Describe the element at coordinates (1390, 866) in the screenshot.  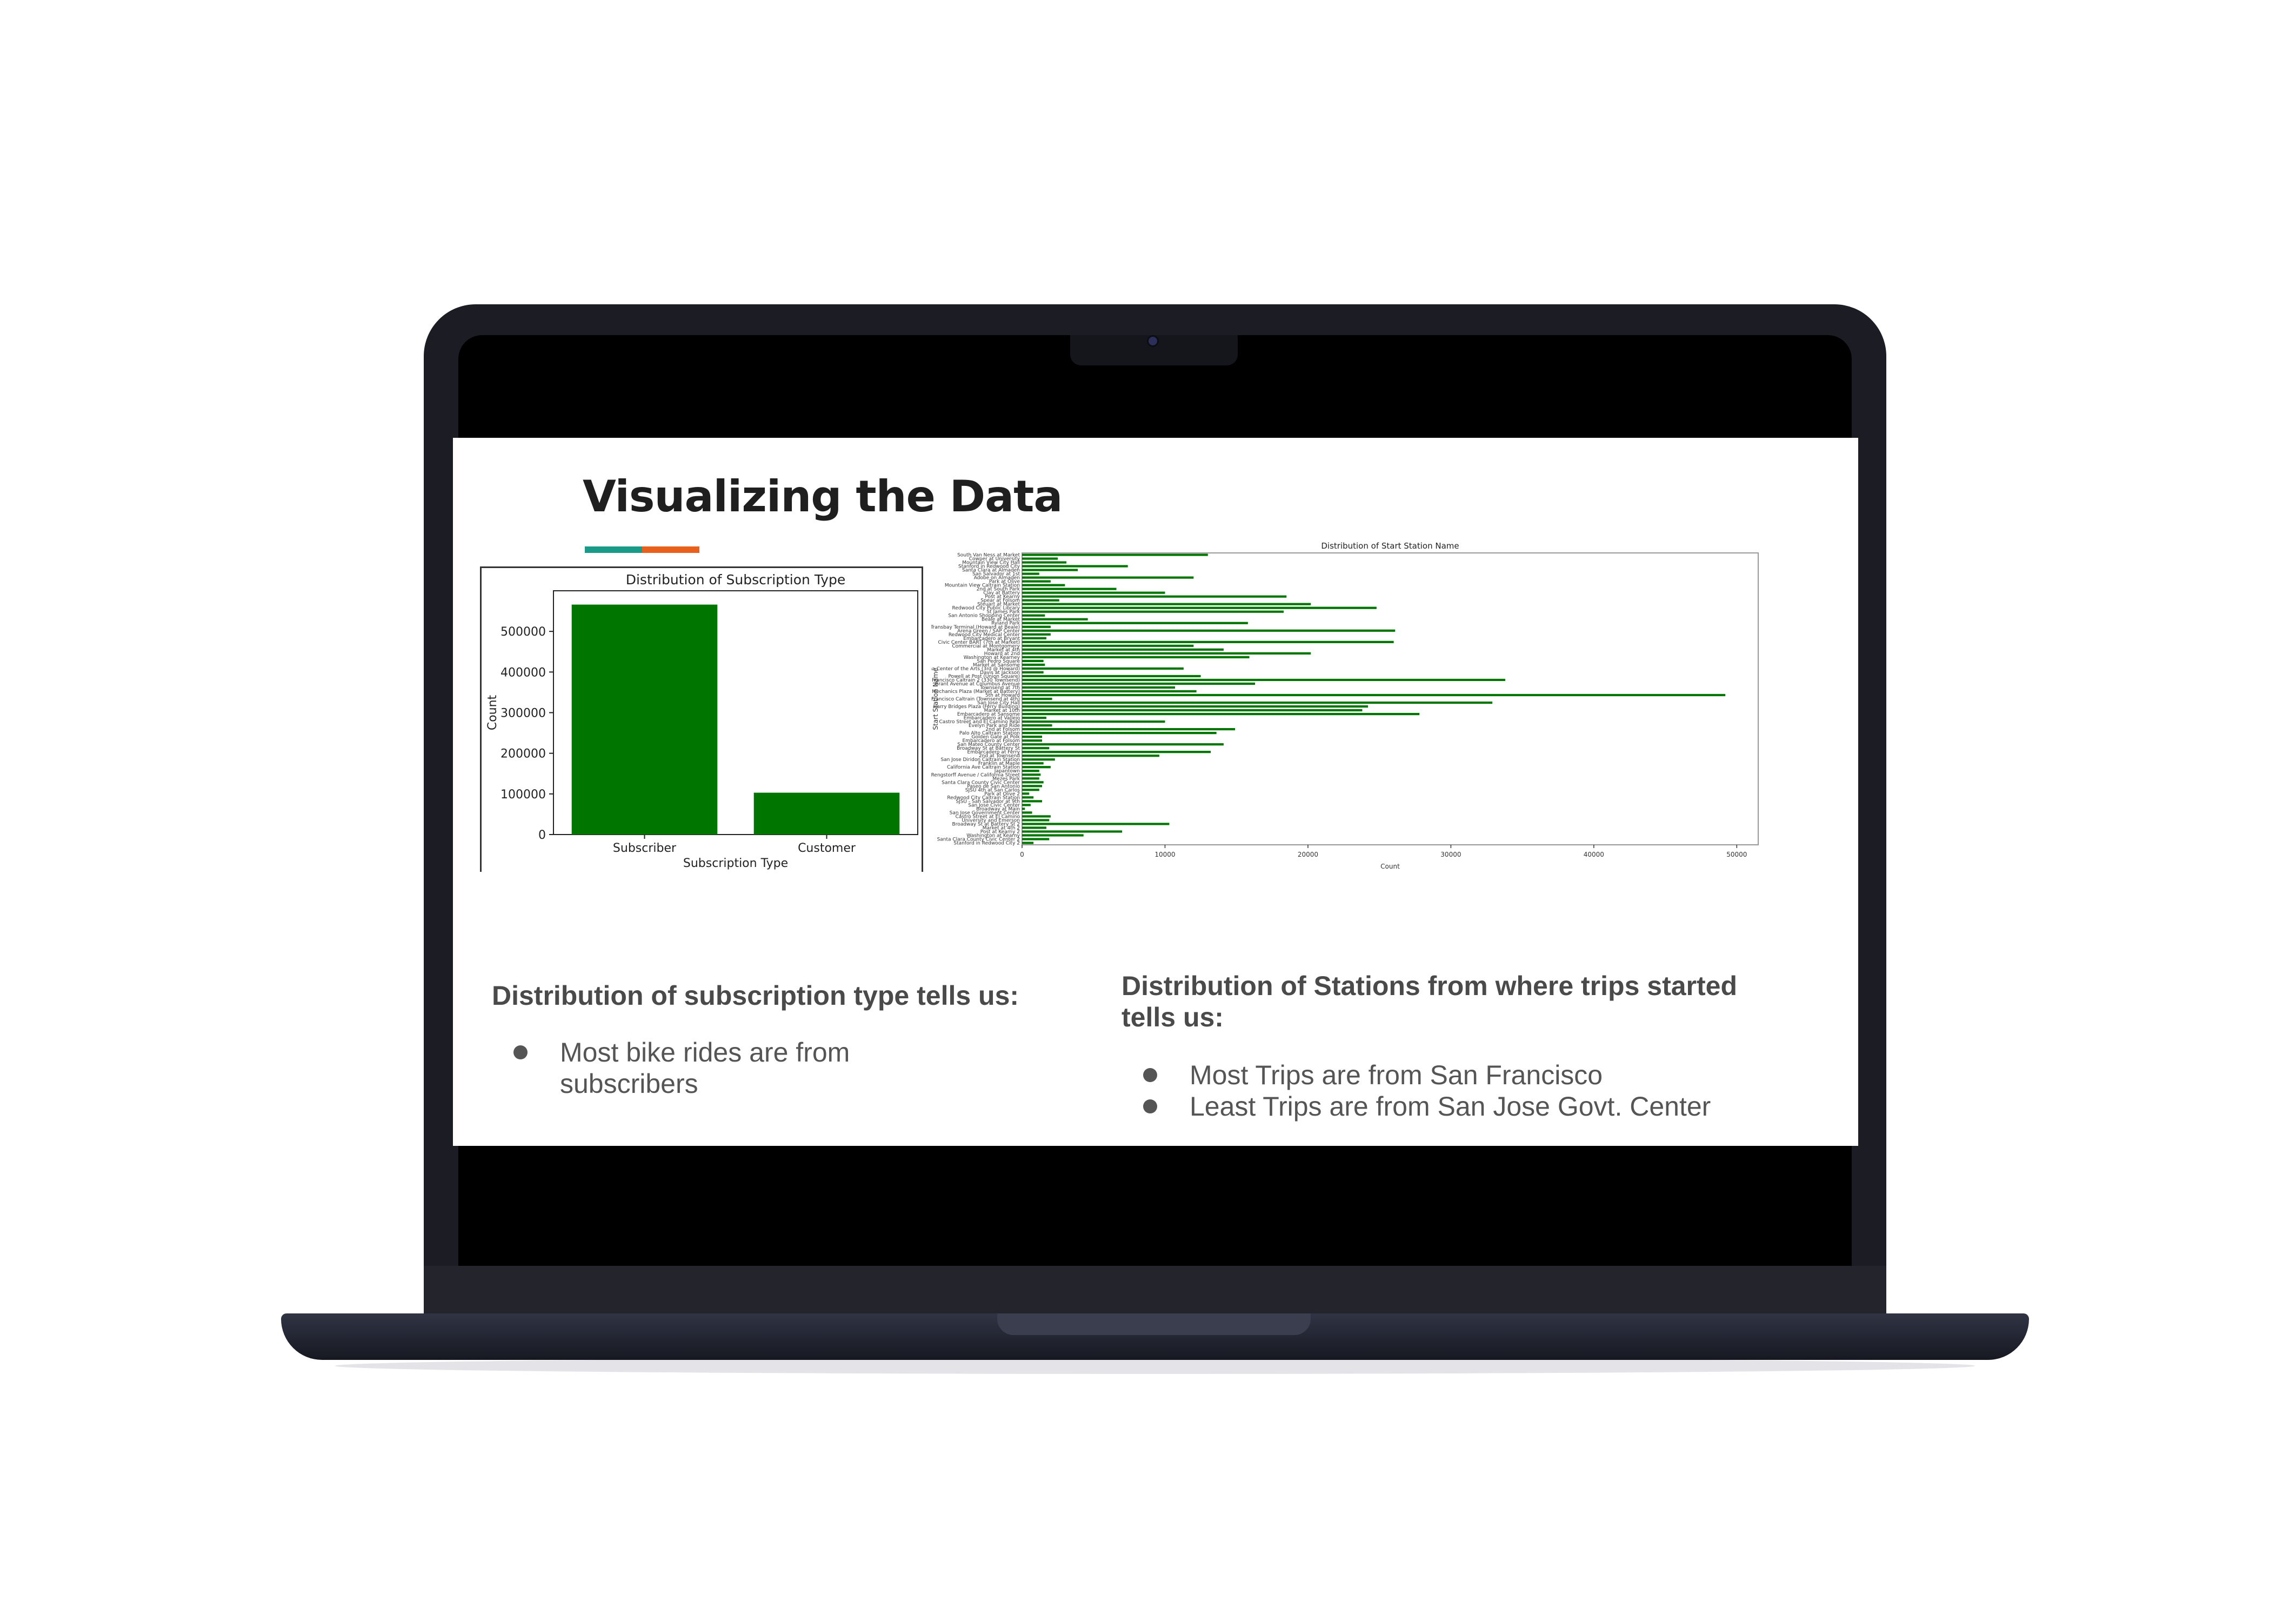
I see `x-axis-label: Count` at that location.